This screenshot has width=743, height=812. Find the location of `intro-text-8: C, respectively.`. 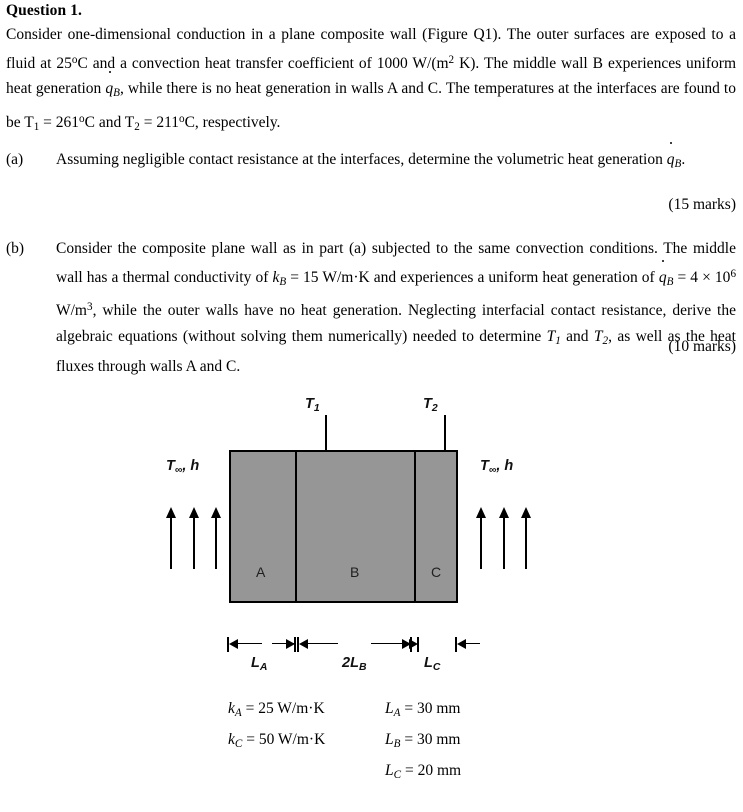

intro-text-8: C, respectively. is located at coordinates (232, 122).